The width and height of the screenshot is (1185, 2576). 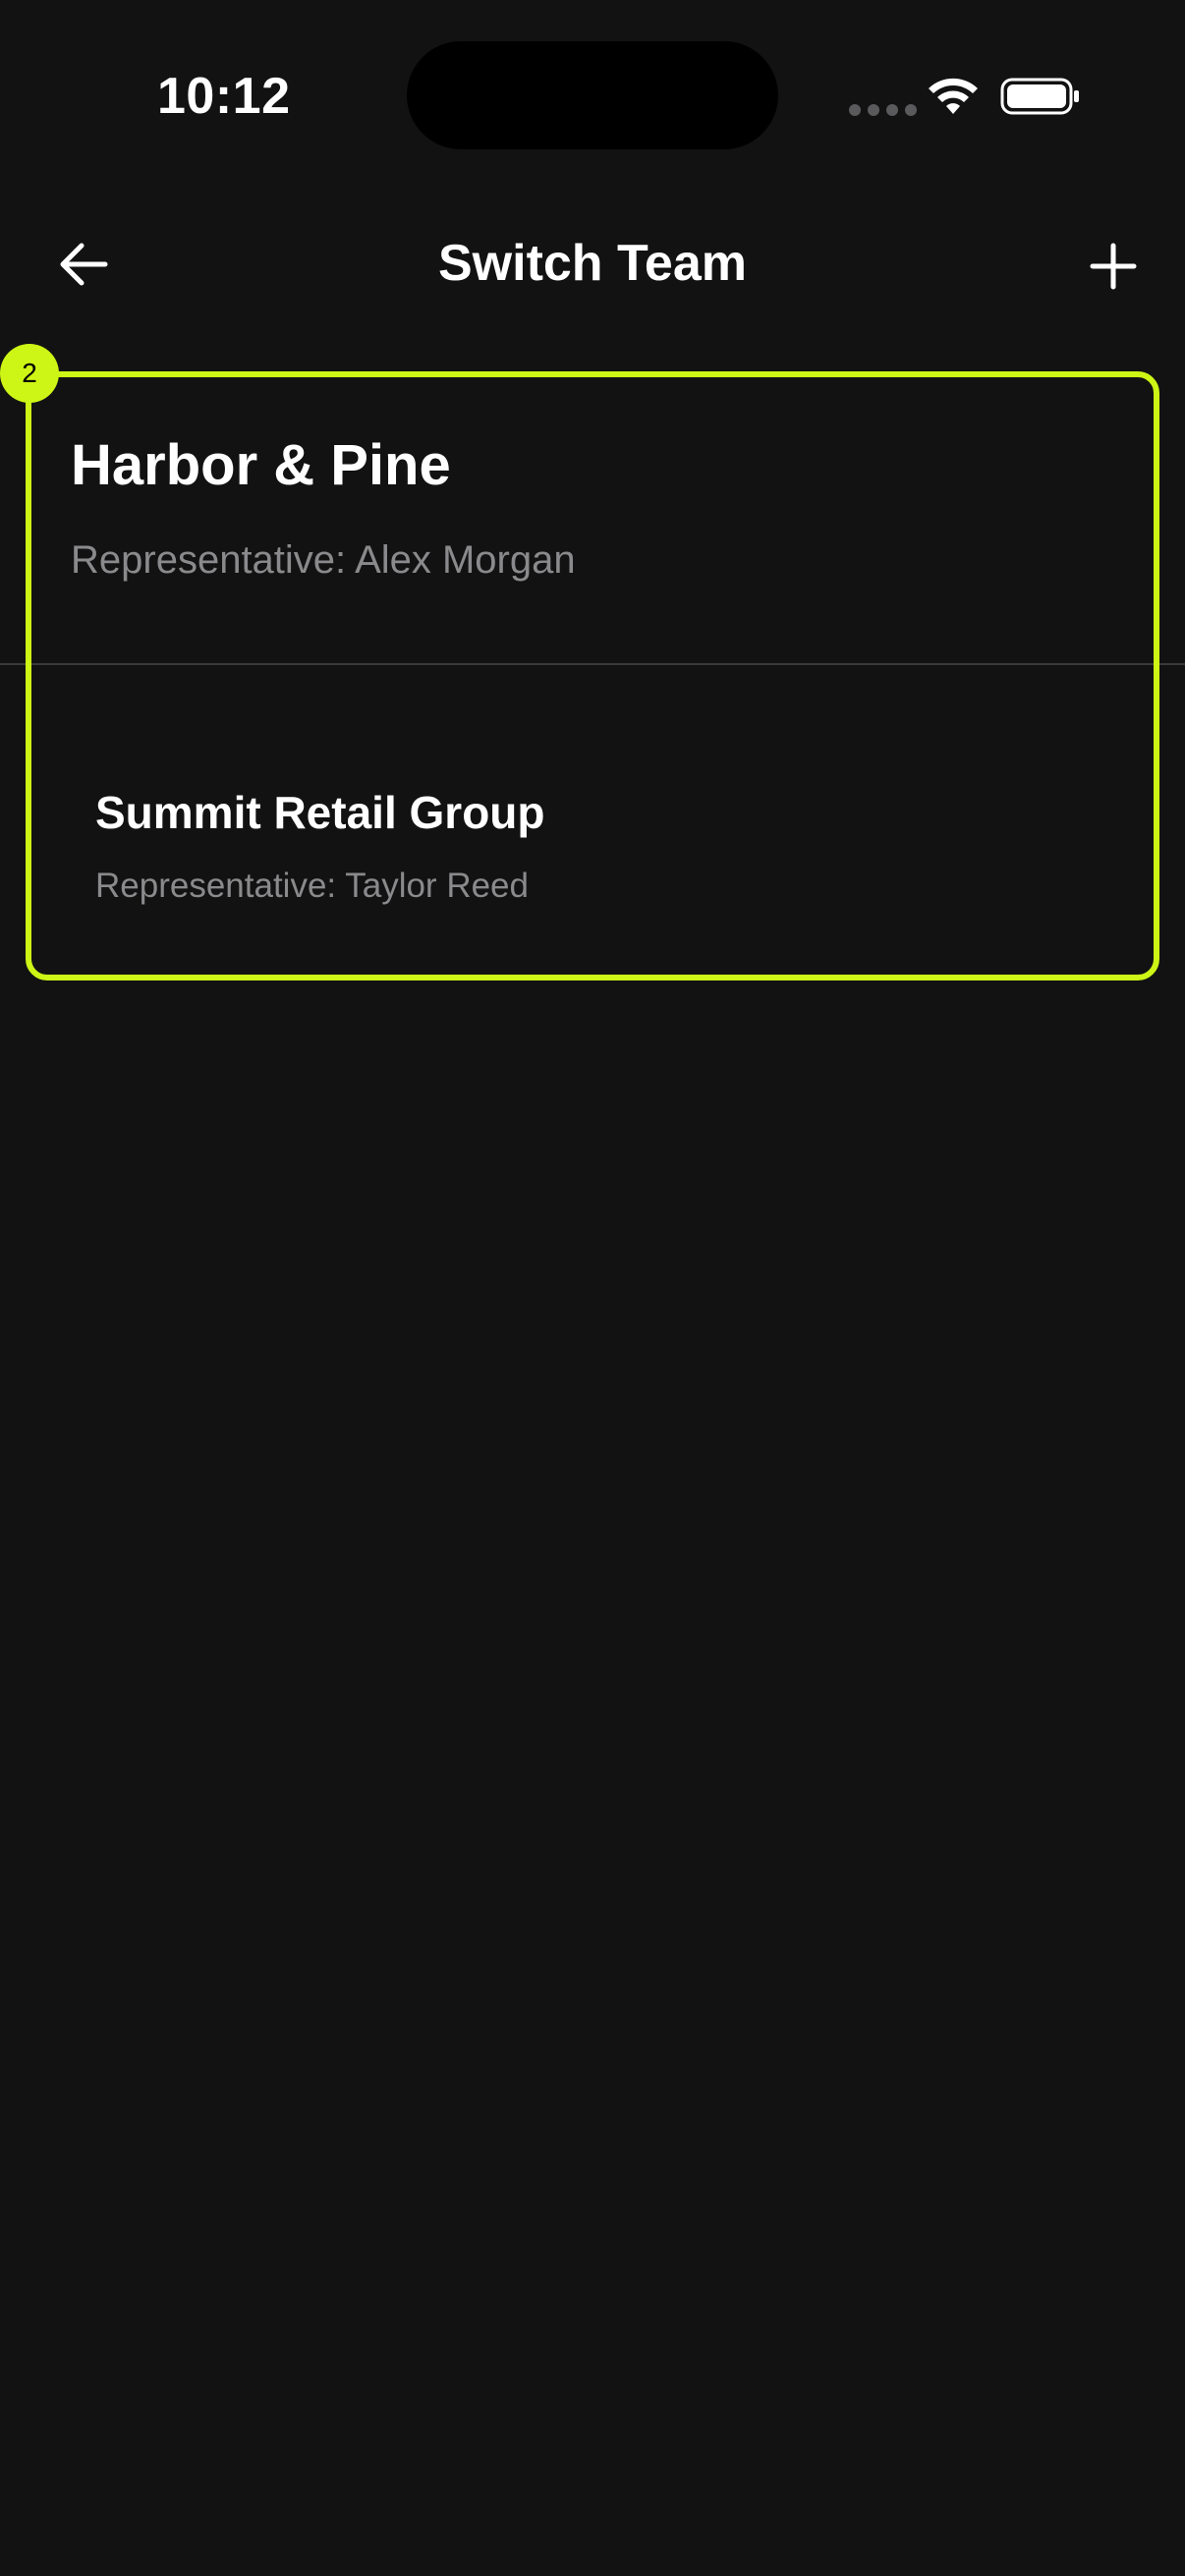 I want to click on status-bar: 10:12, so click(x=592, y=93).